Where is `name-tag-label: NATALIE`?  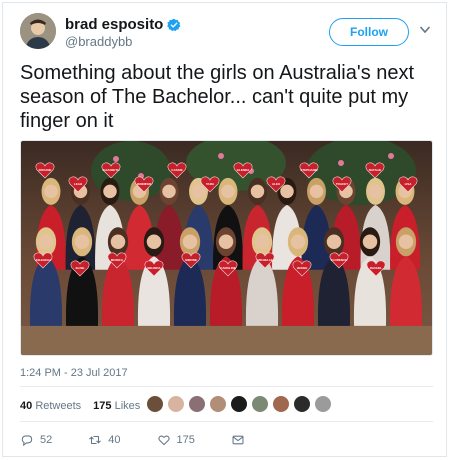
name-tag-label: NATALIE is located at coordinates (375, 170).